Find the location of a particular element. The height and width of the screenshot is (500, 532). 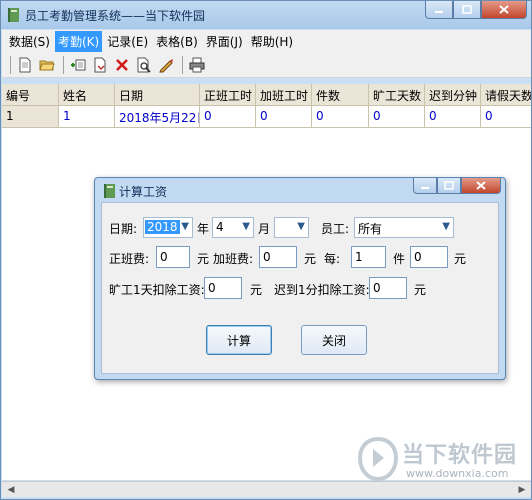

export-icon is located at coordinates (100, 64).